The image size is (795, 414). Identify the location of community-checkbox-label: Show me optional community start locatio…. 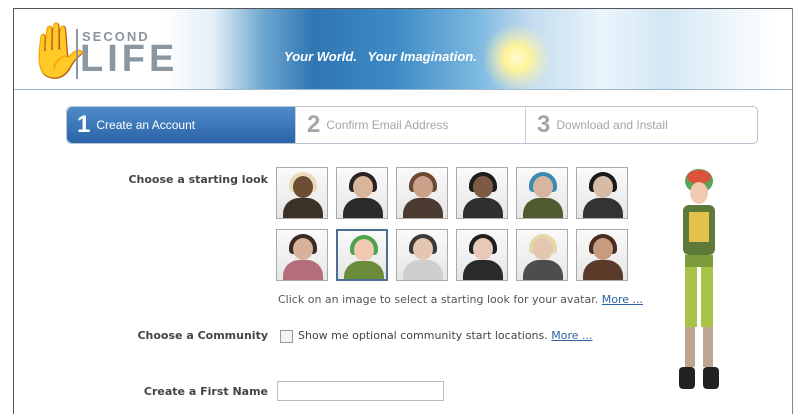
(445, 335).